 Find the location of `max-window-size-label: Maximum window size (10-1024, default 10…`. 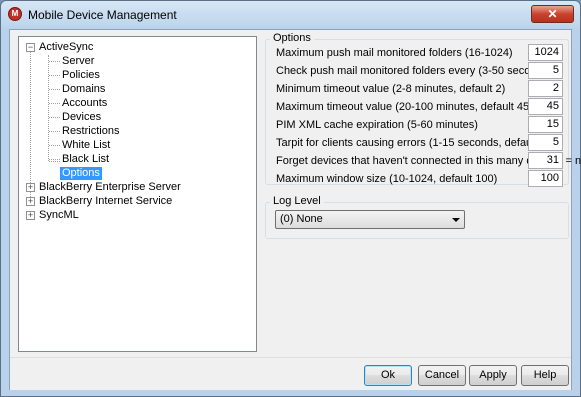

max-window-size-label: Maximum window size (10-1024, default 10… is located at coordinates (387, 179).